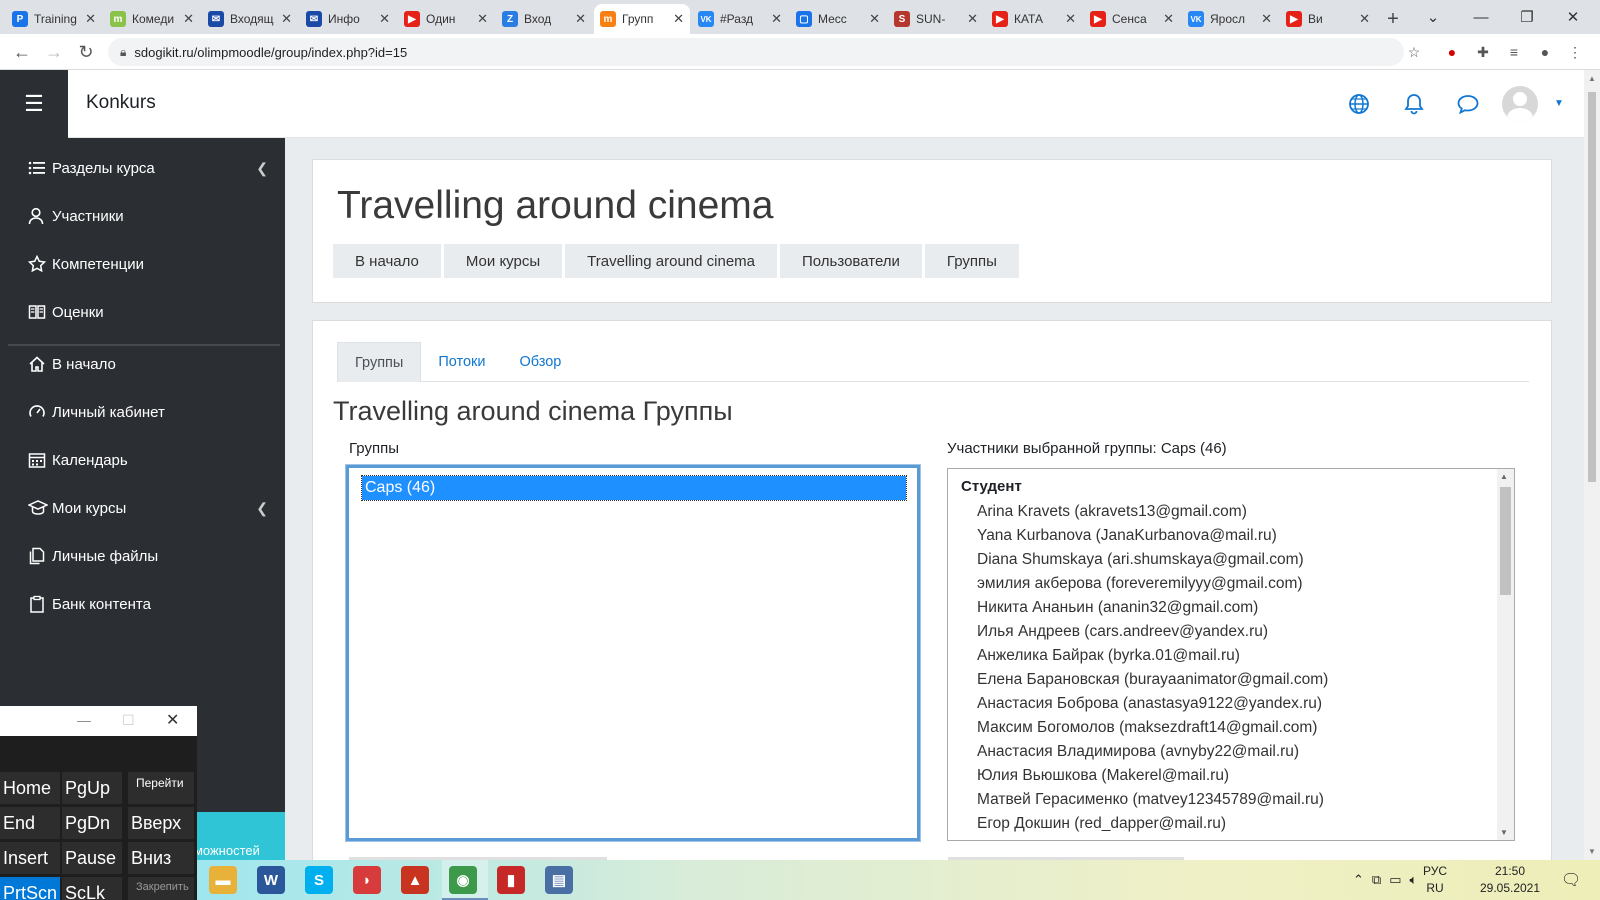  I want to click on drawer-item-10: Банк контента, so click(148, 604).